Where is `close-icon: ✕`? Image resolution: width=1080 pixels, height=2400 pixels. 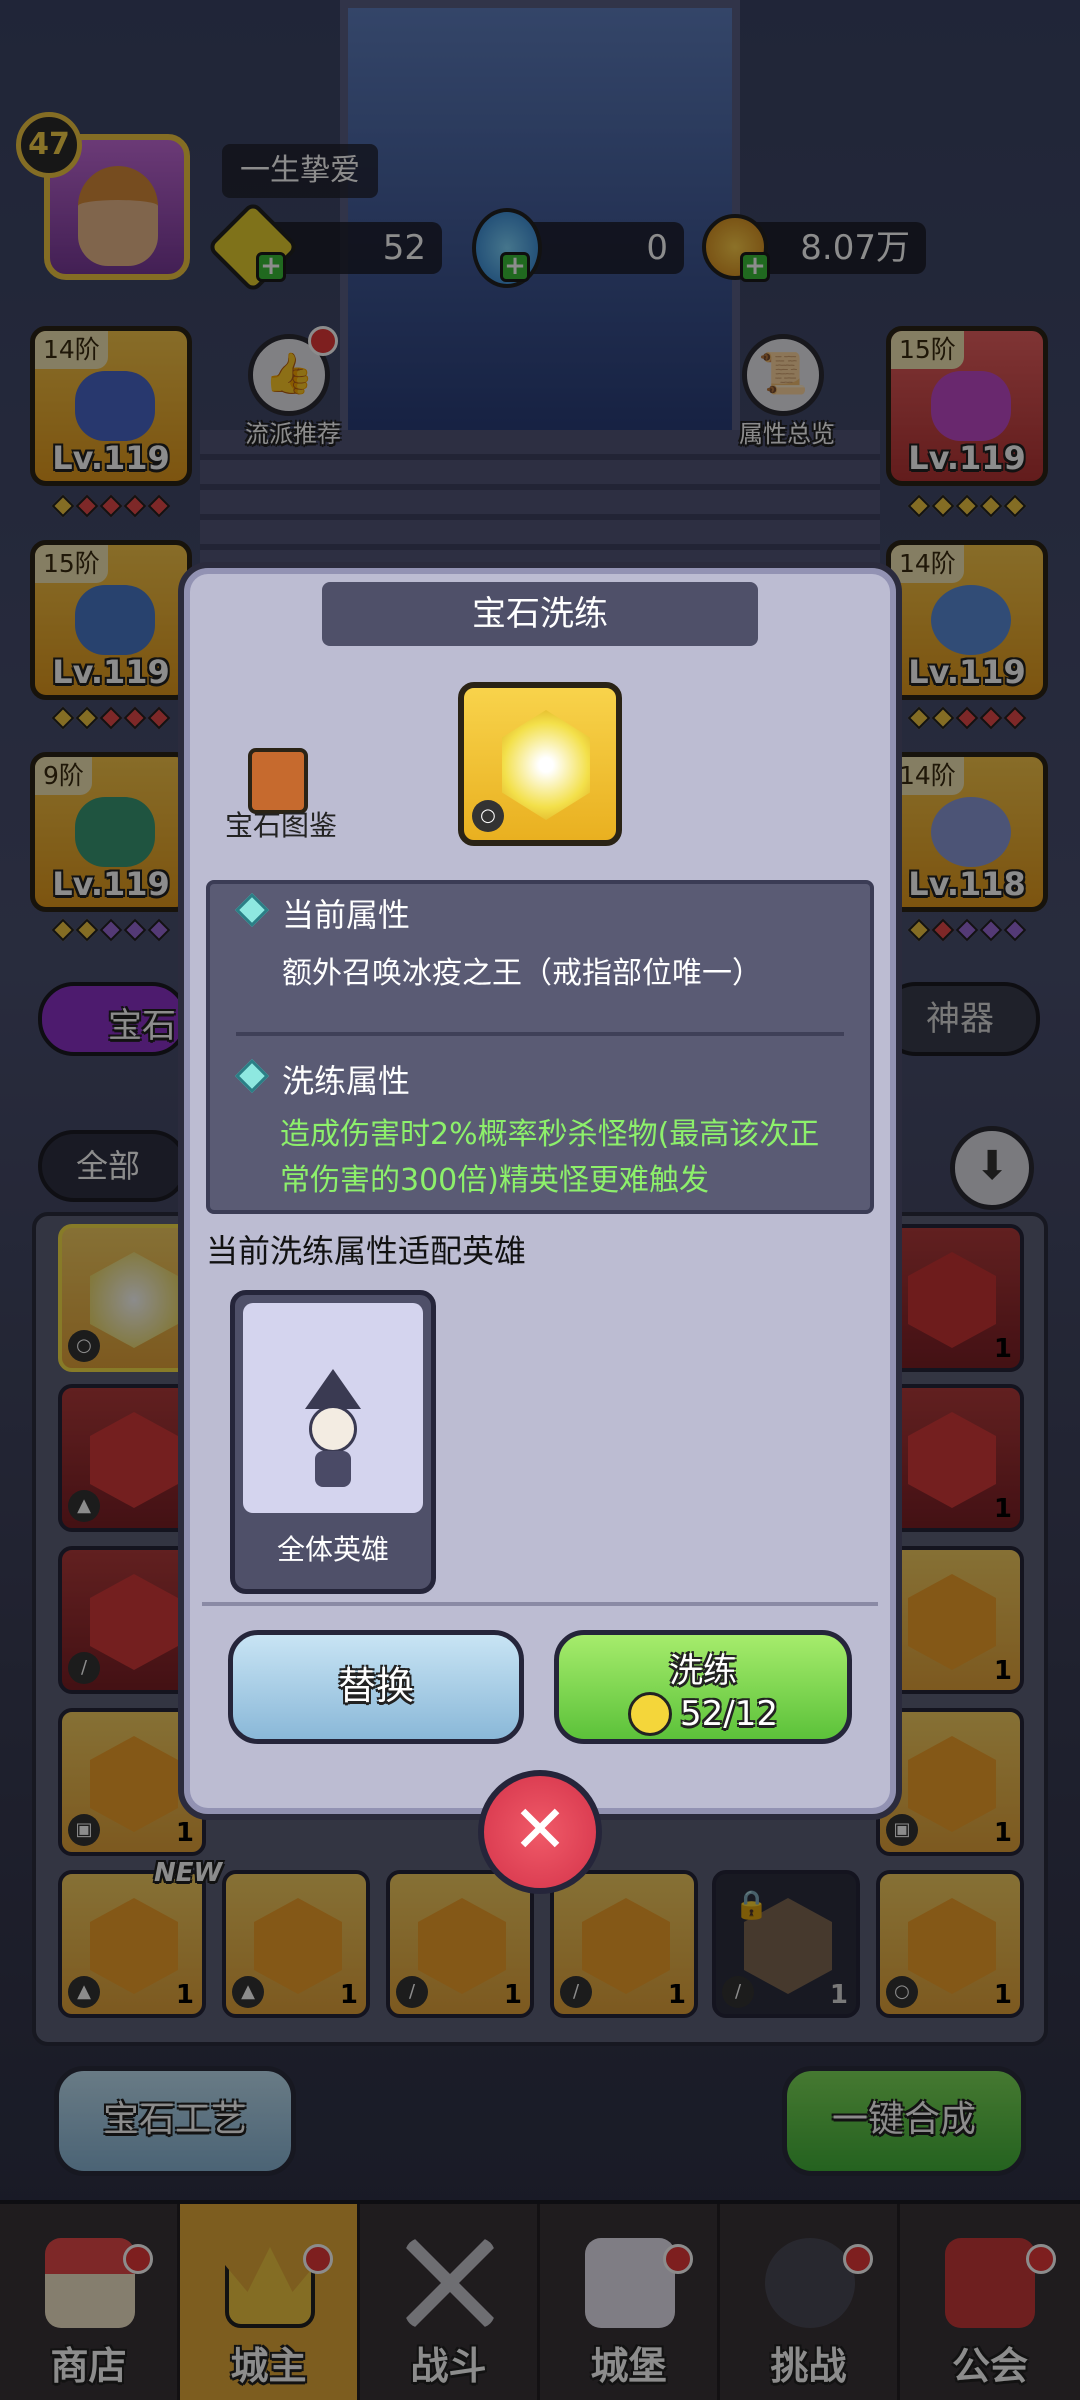 close-icon: ✕ is located at coordinates (540, 1829).